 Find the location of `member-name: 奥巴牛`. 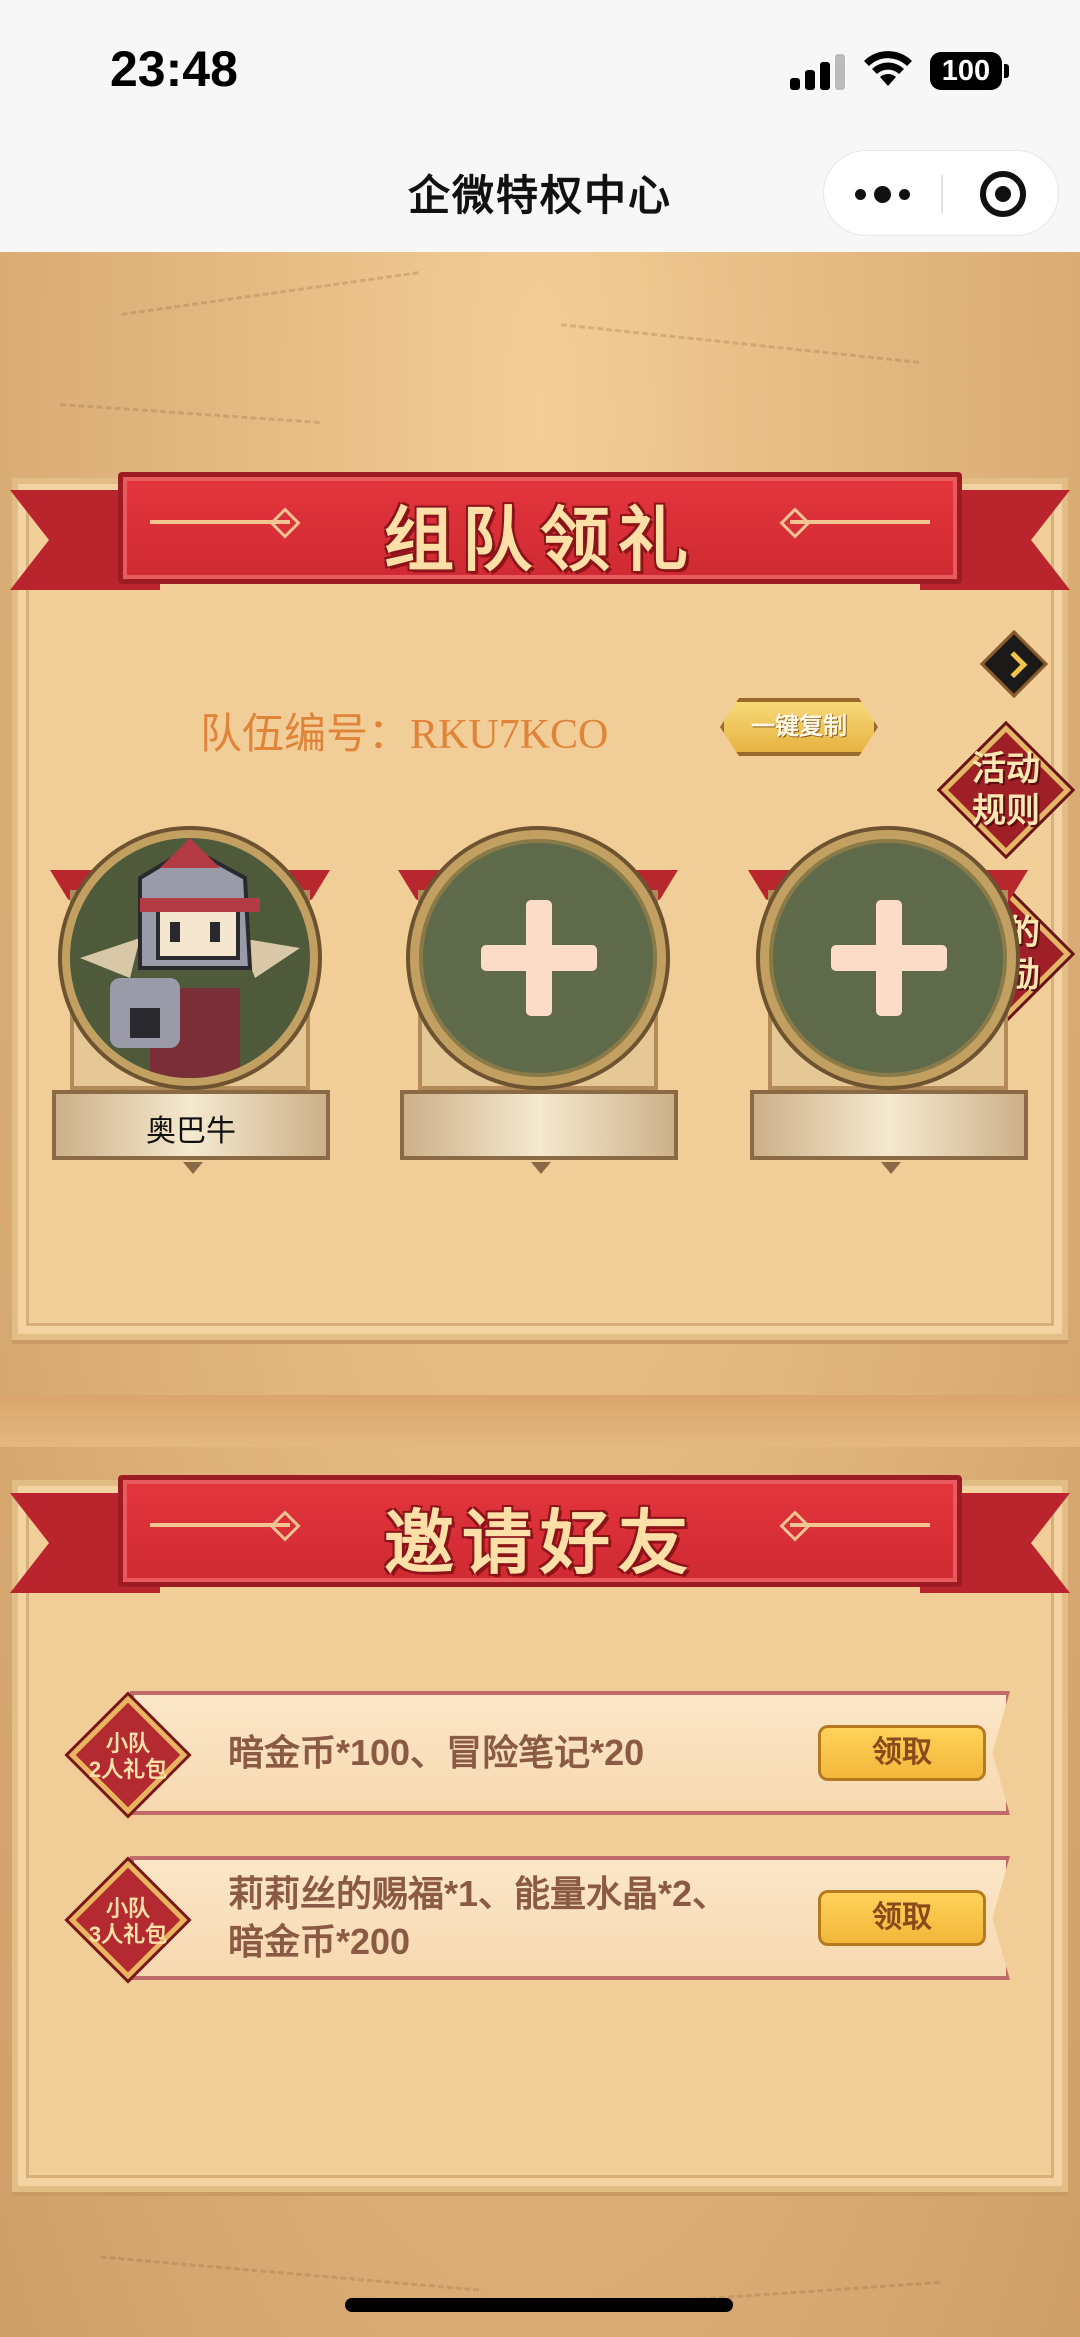

member-name: 奥巴牛 is located at coordinates (191, 1131).